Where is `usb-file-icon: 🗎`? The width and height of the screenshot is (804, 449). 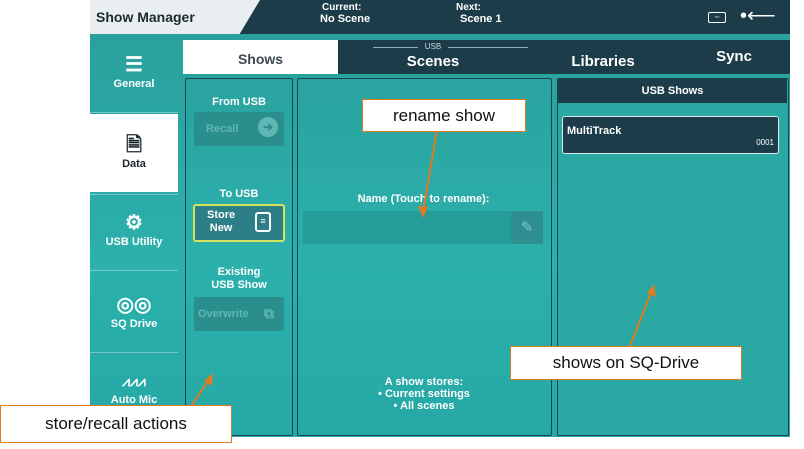 usb-file-icon: 🗎 is located at coordinates (134, 145).